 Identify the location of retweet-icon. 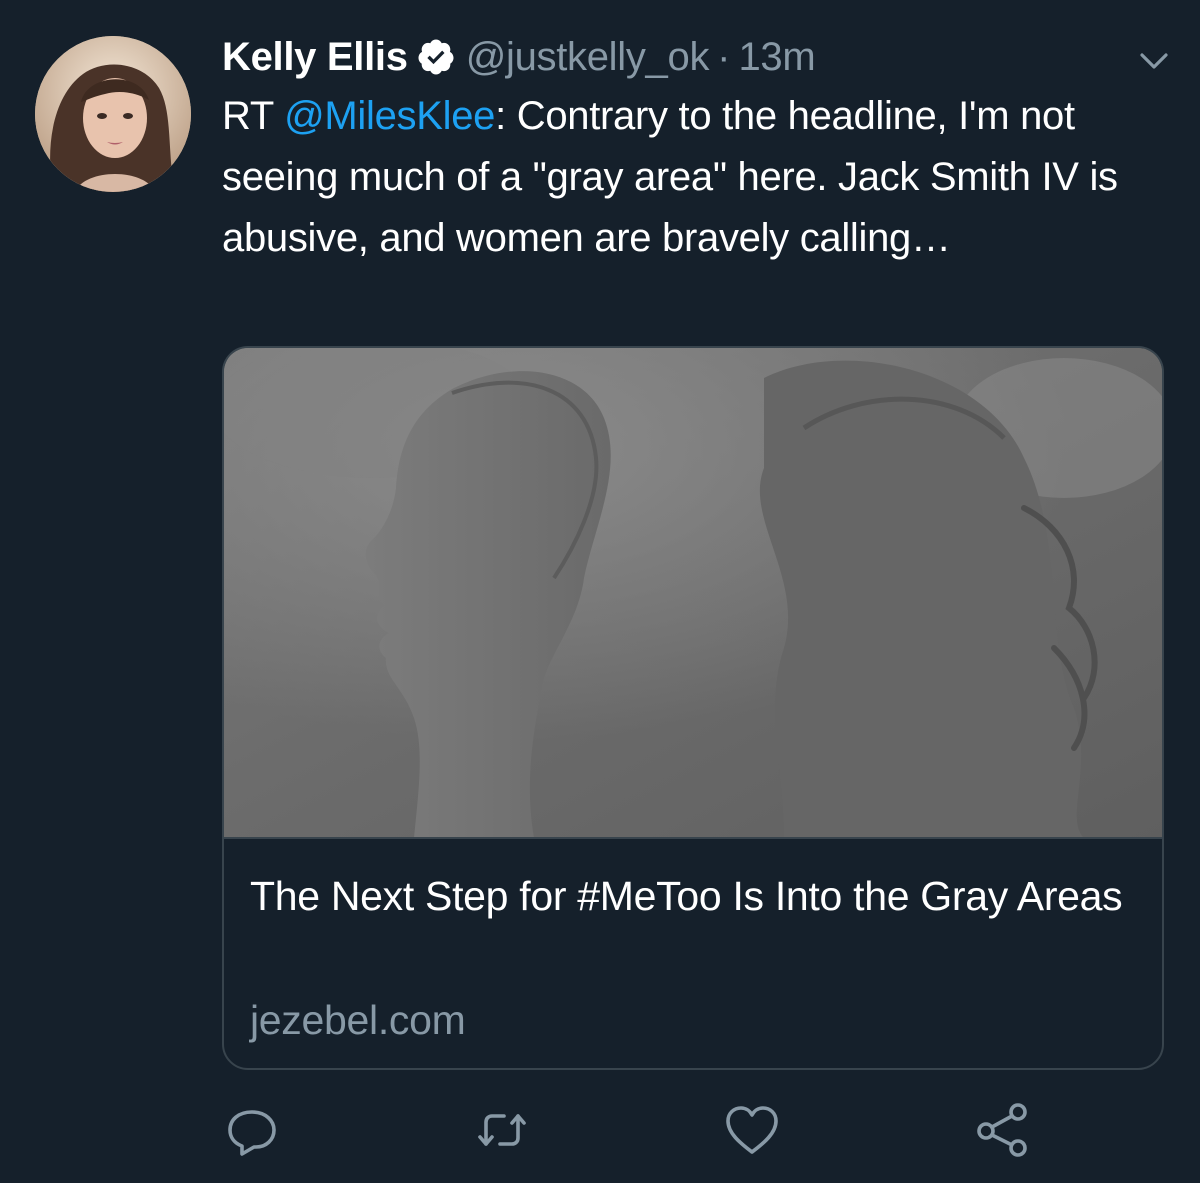
(502, 1130).